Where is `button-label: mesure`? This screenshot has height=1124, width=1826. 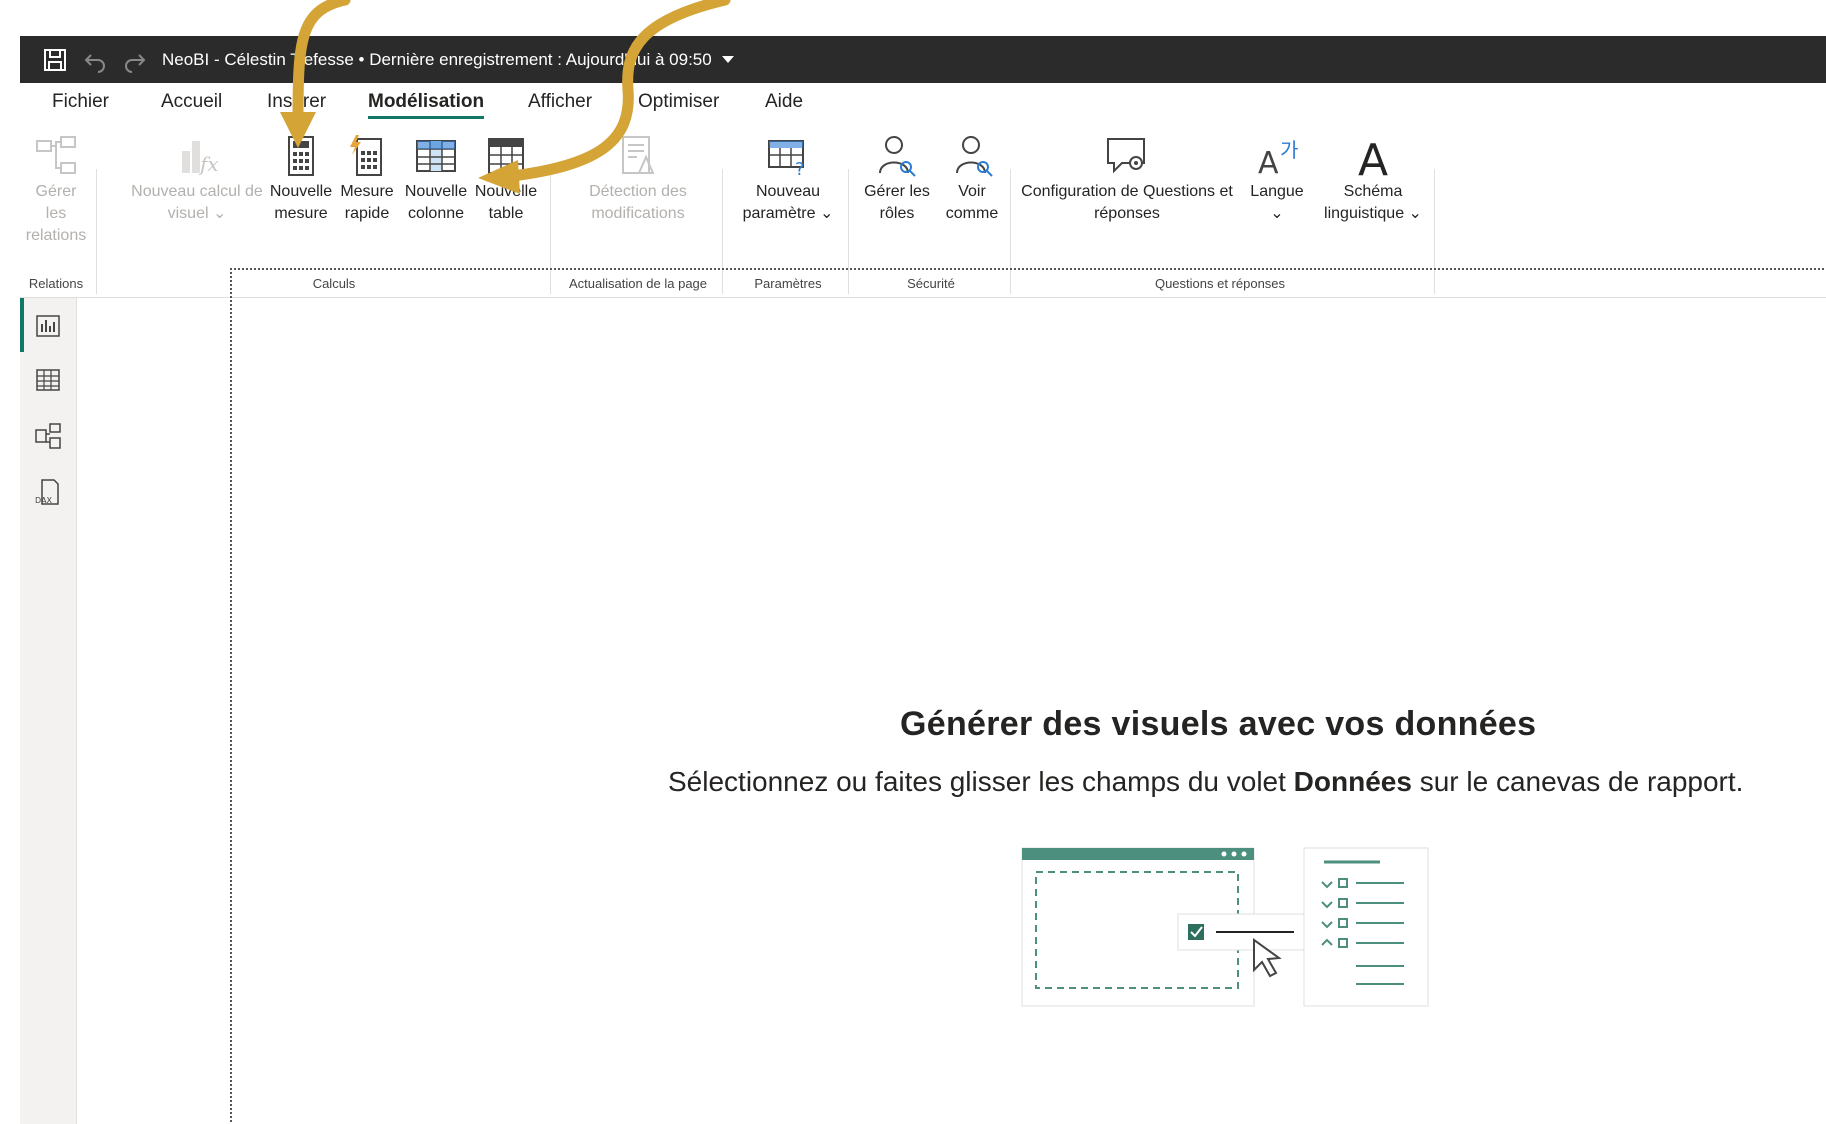 button-label: mesure is located at coordinates (301, 213).